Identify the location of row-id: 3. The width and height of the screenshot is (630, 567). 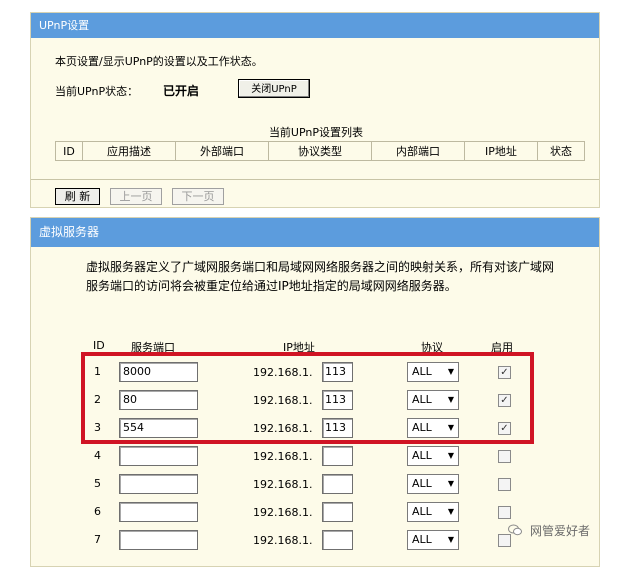
(97, 427).